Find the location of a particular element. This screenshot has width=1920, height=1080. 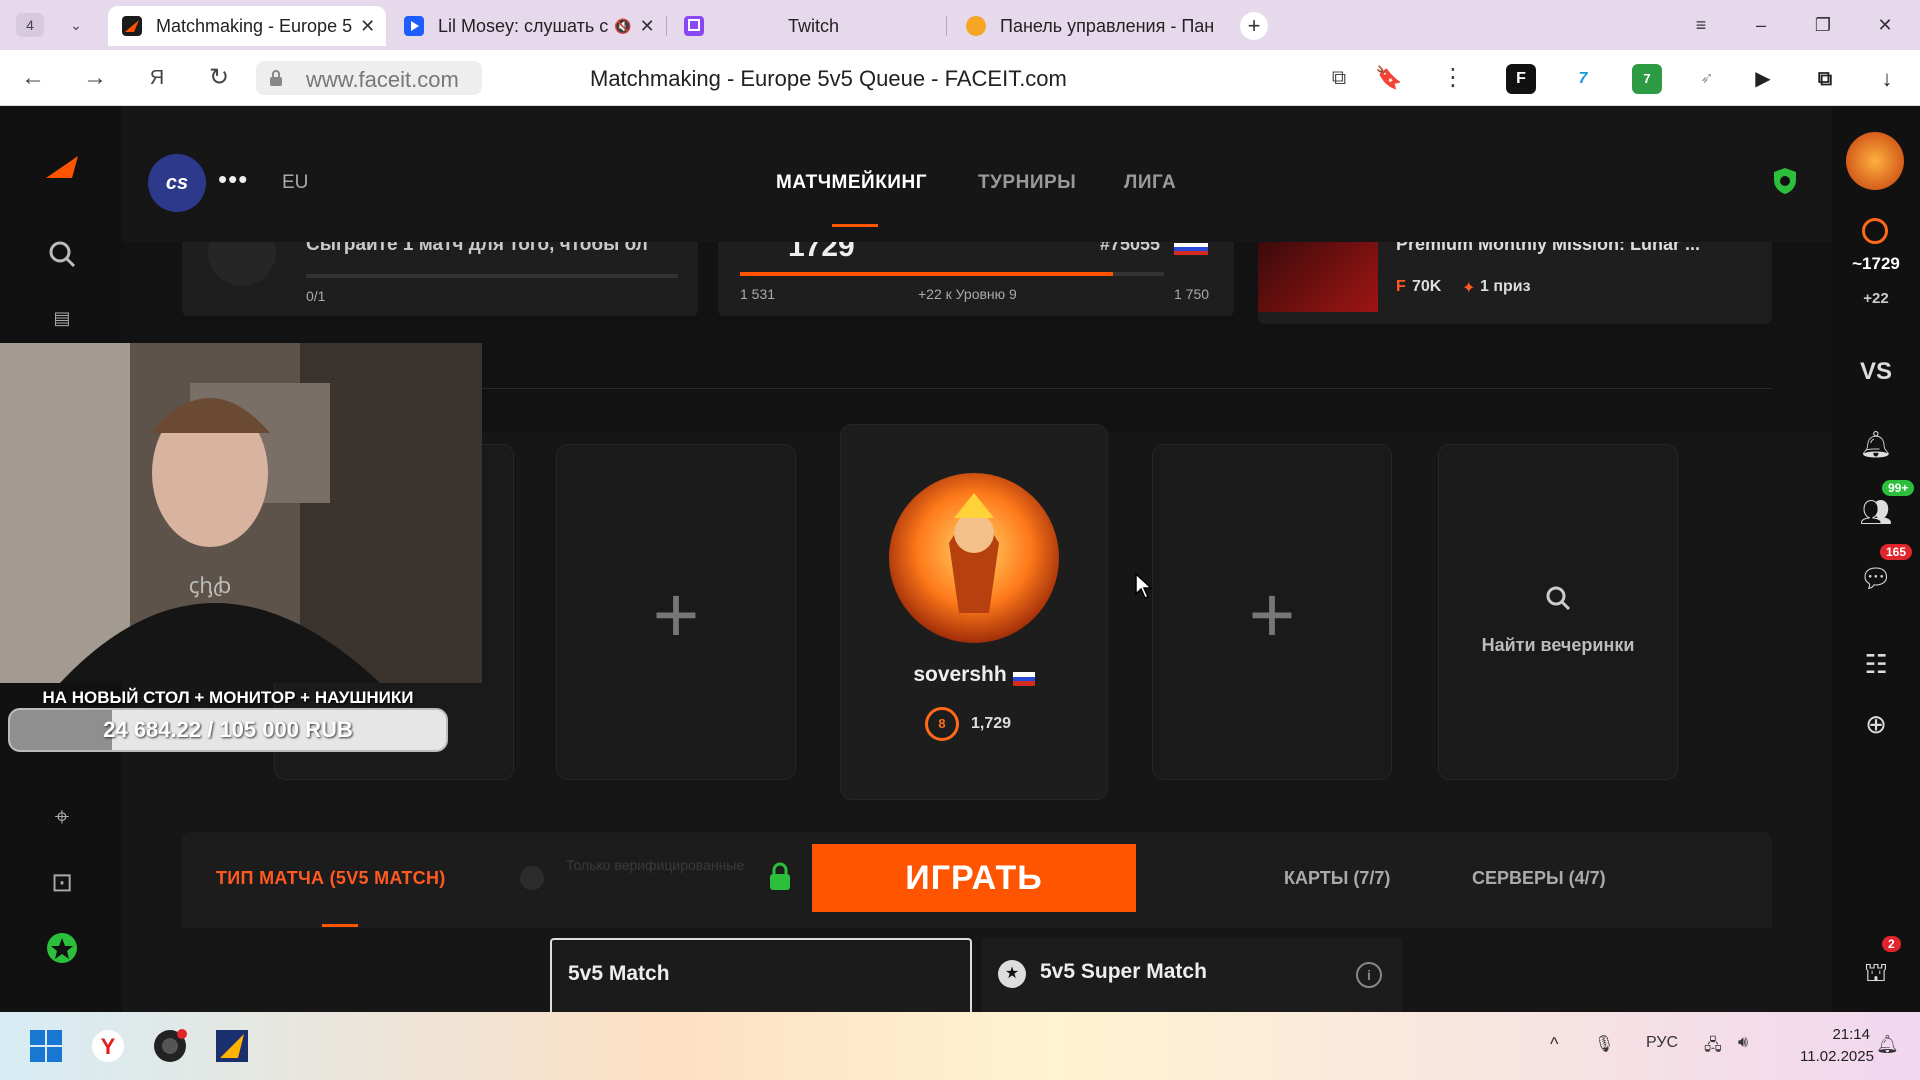

network-icon: 🖧 is located at coordinates (1713, 1047).